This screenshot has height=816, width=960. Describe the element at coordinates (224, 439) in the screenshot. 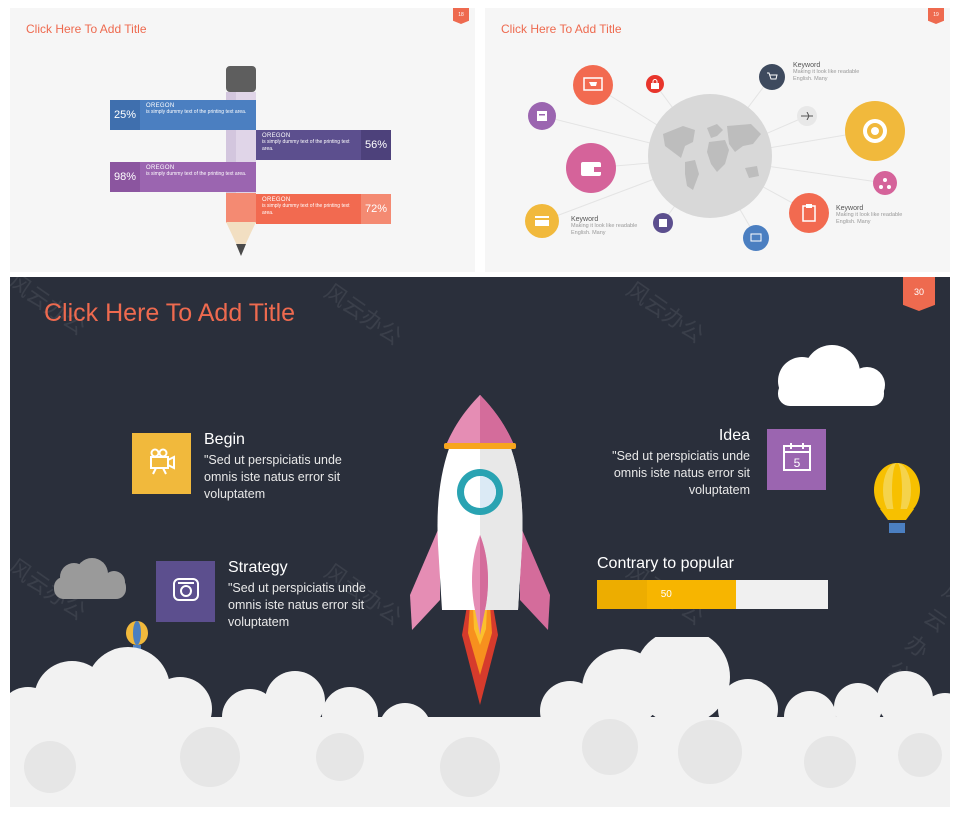

I see `begin-heading: Begin` at that location.